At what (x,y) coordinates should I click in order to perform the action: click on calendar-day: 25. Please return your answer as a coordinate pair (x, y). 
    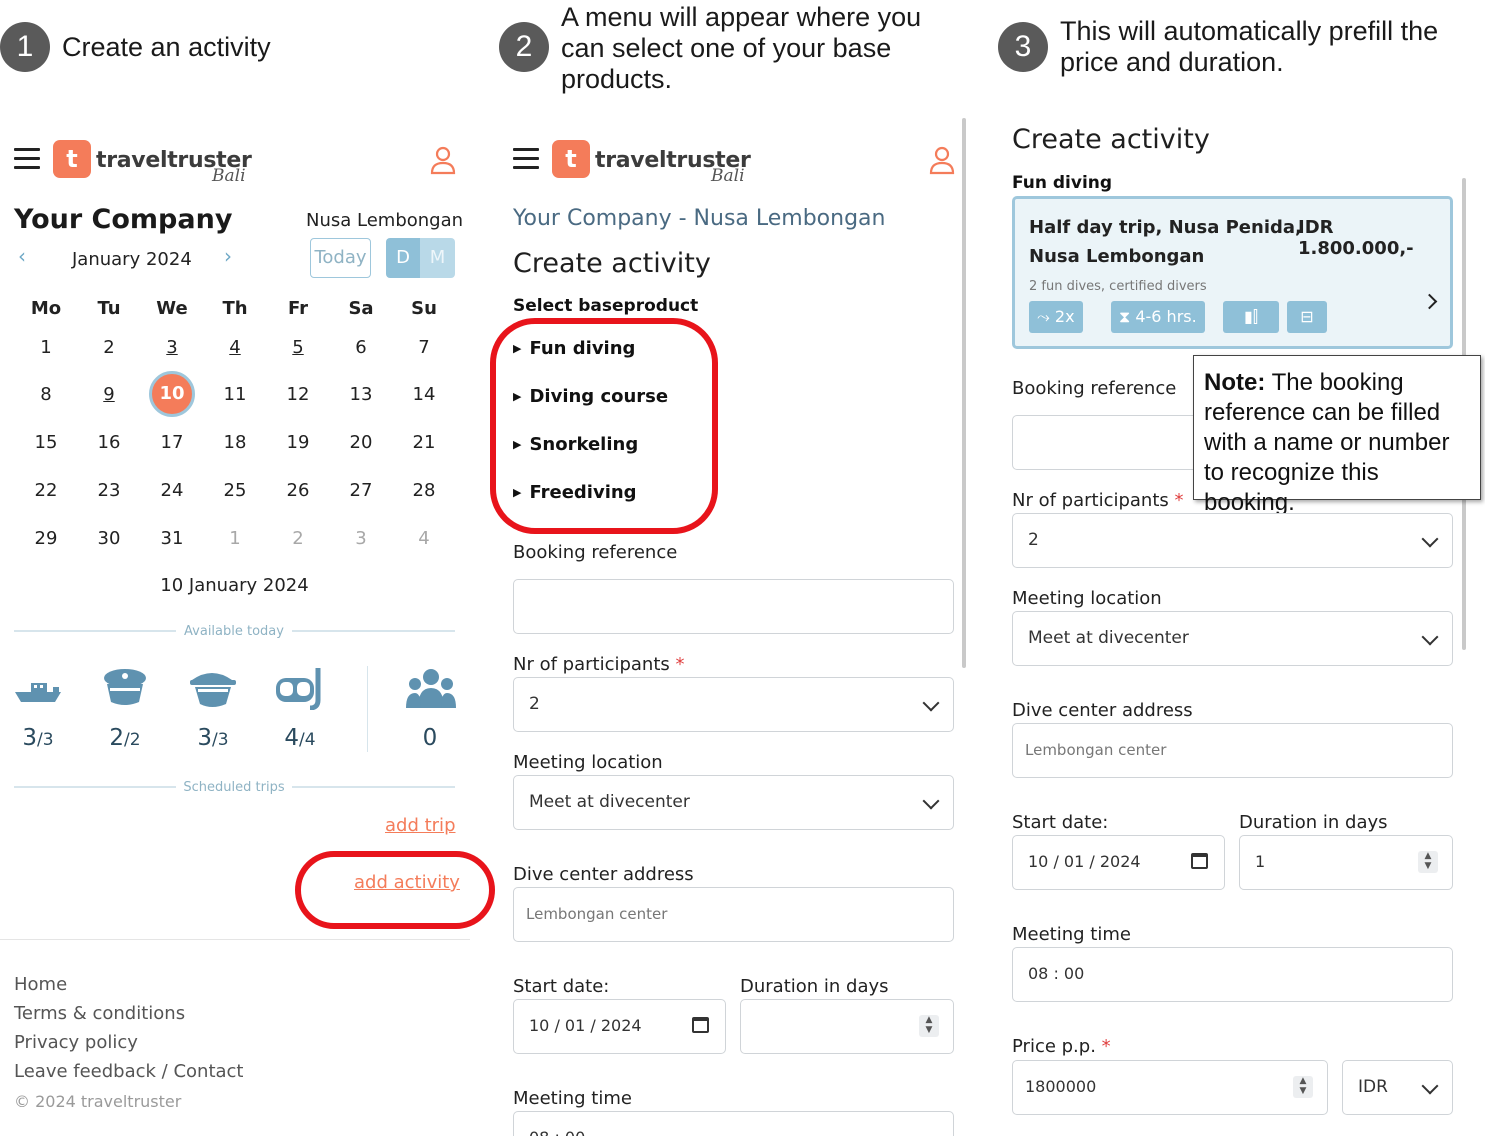
    Looking at the image, I should click on (235, 490).